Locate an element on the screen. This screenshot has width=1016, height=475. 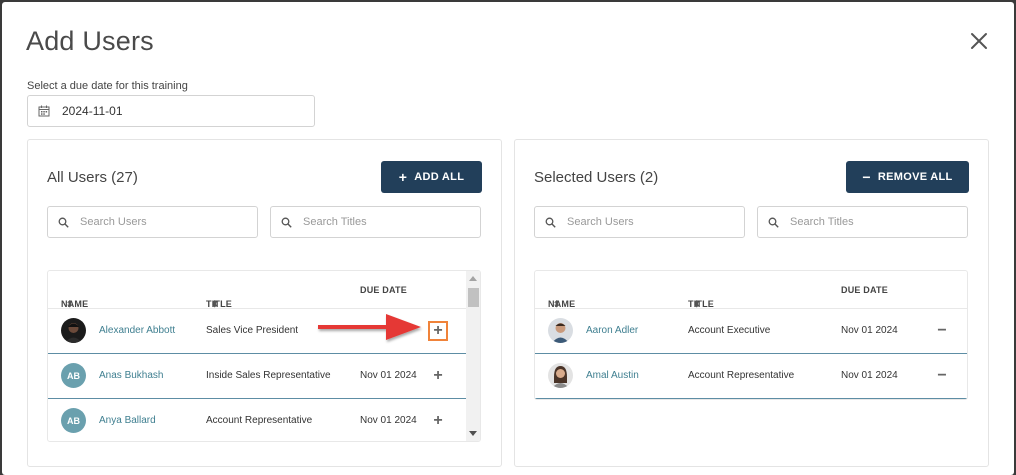
calendar-icon is located at coordinates (44, 111).